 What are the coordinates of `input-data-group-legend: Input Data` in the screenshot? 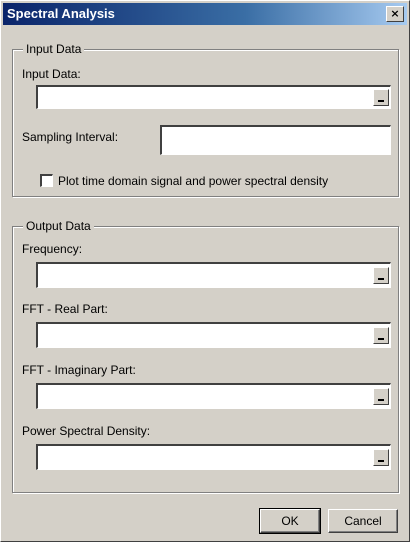 It's located at (54, 49).